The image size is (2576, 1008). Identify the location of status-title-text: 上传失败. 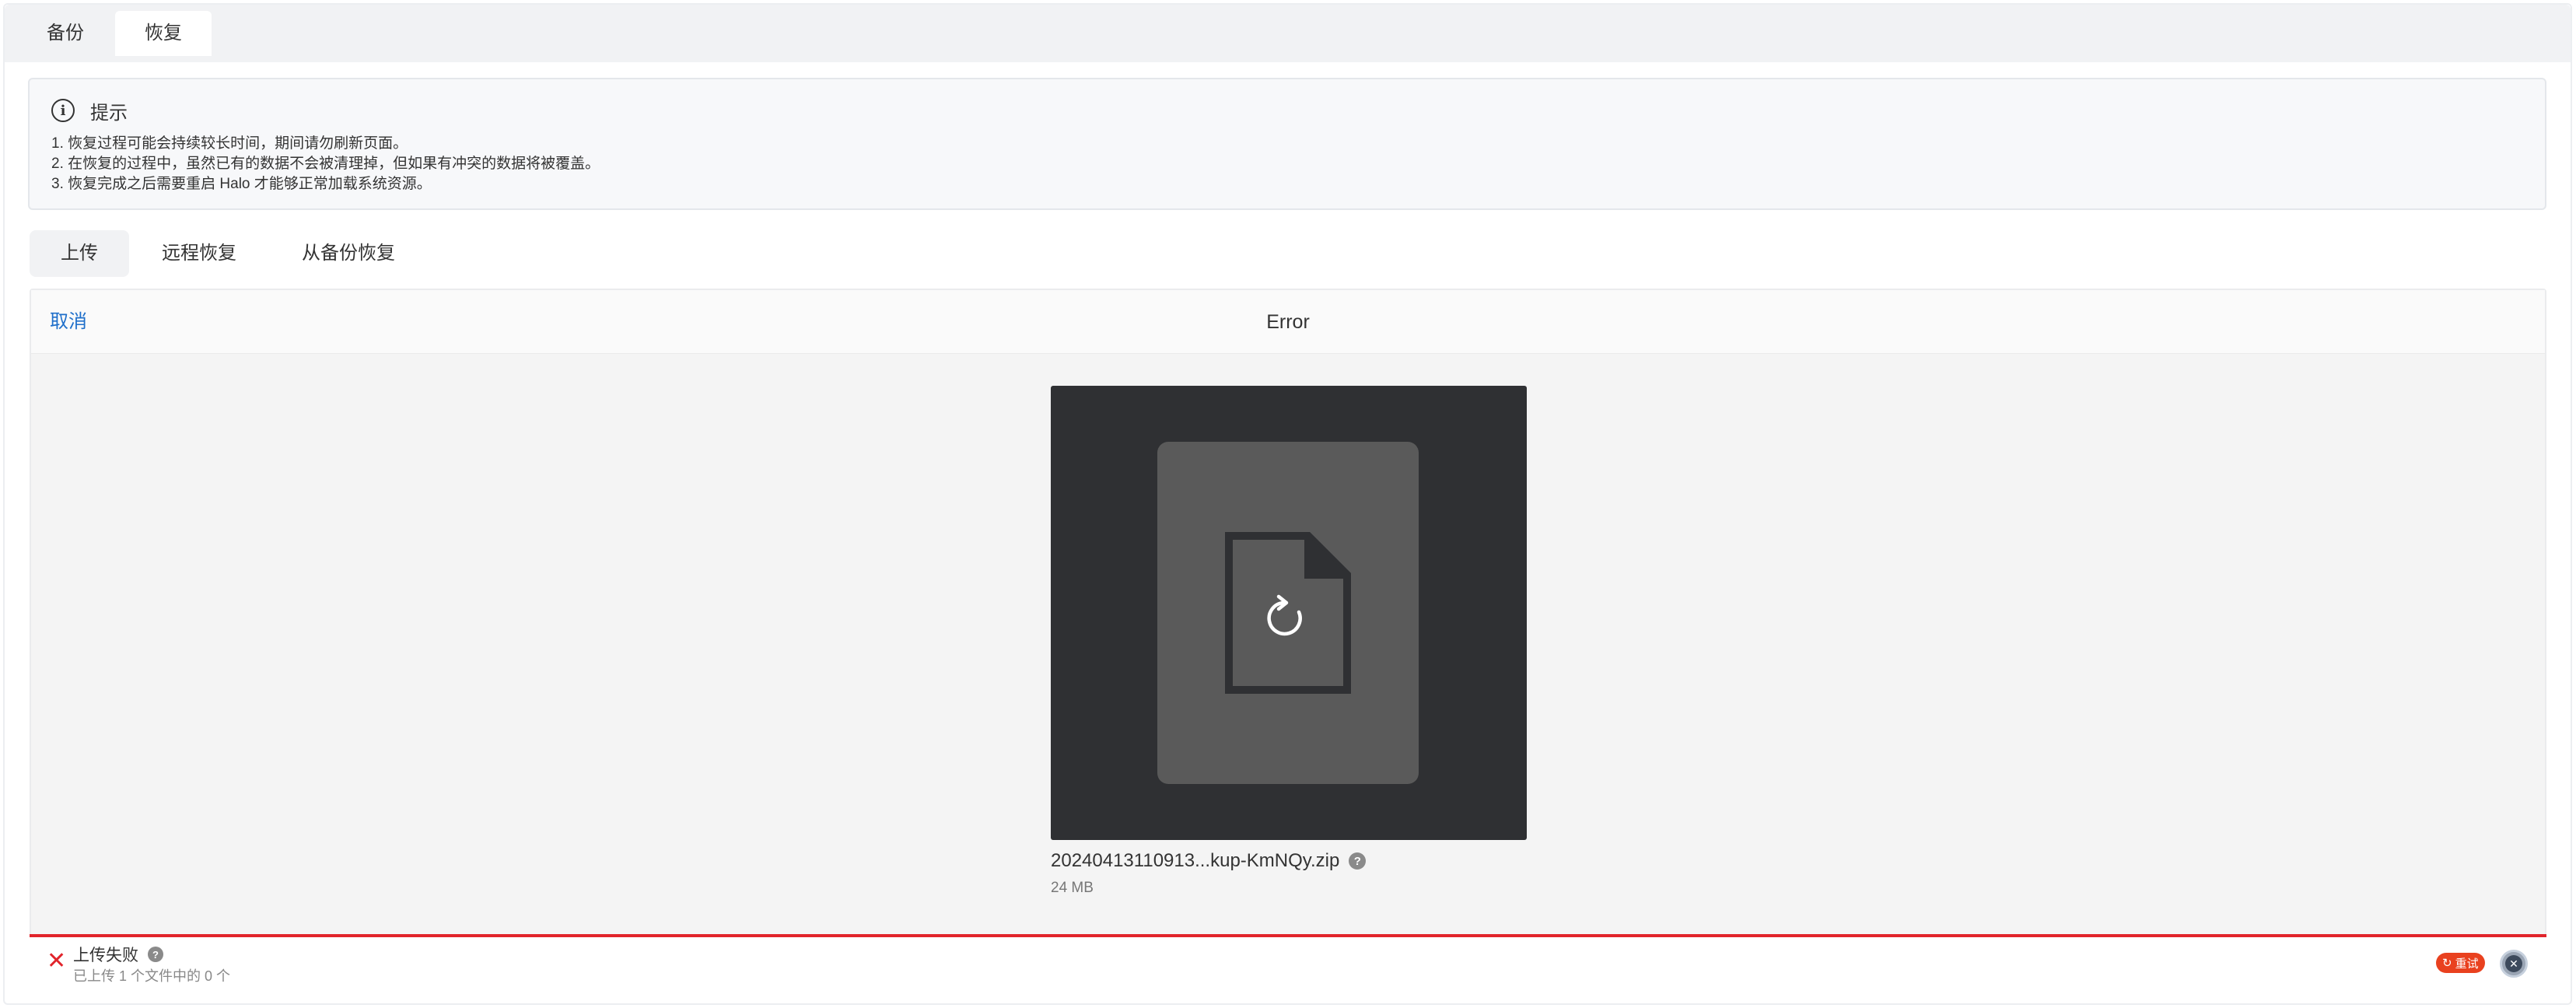
(105, 955).